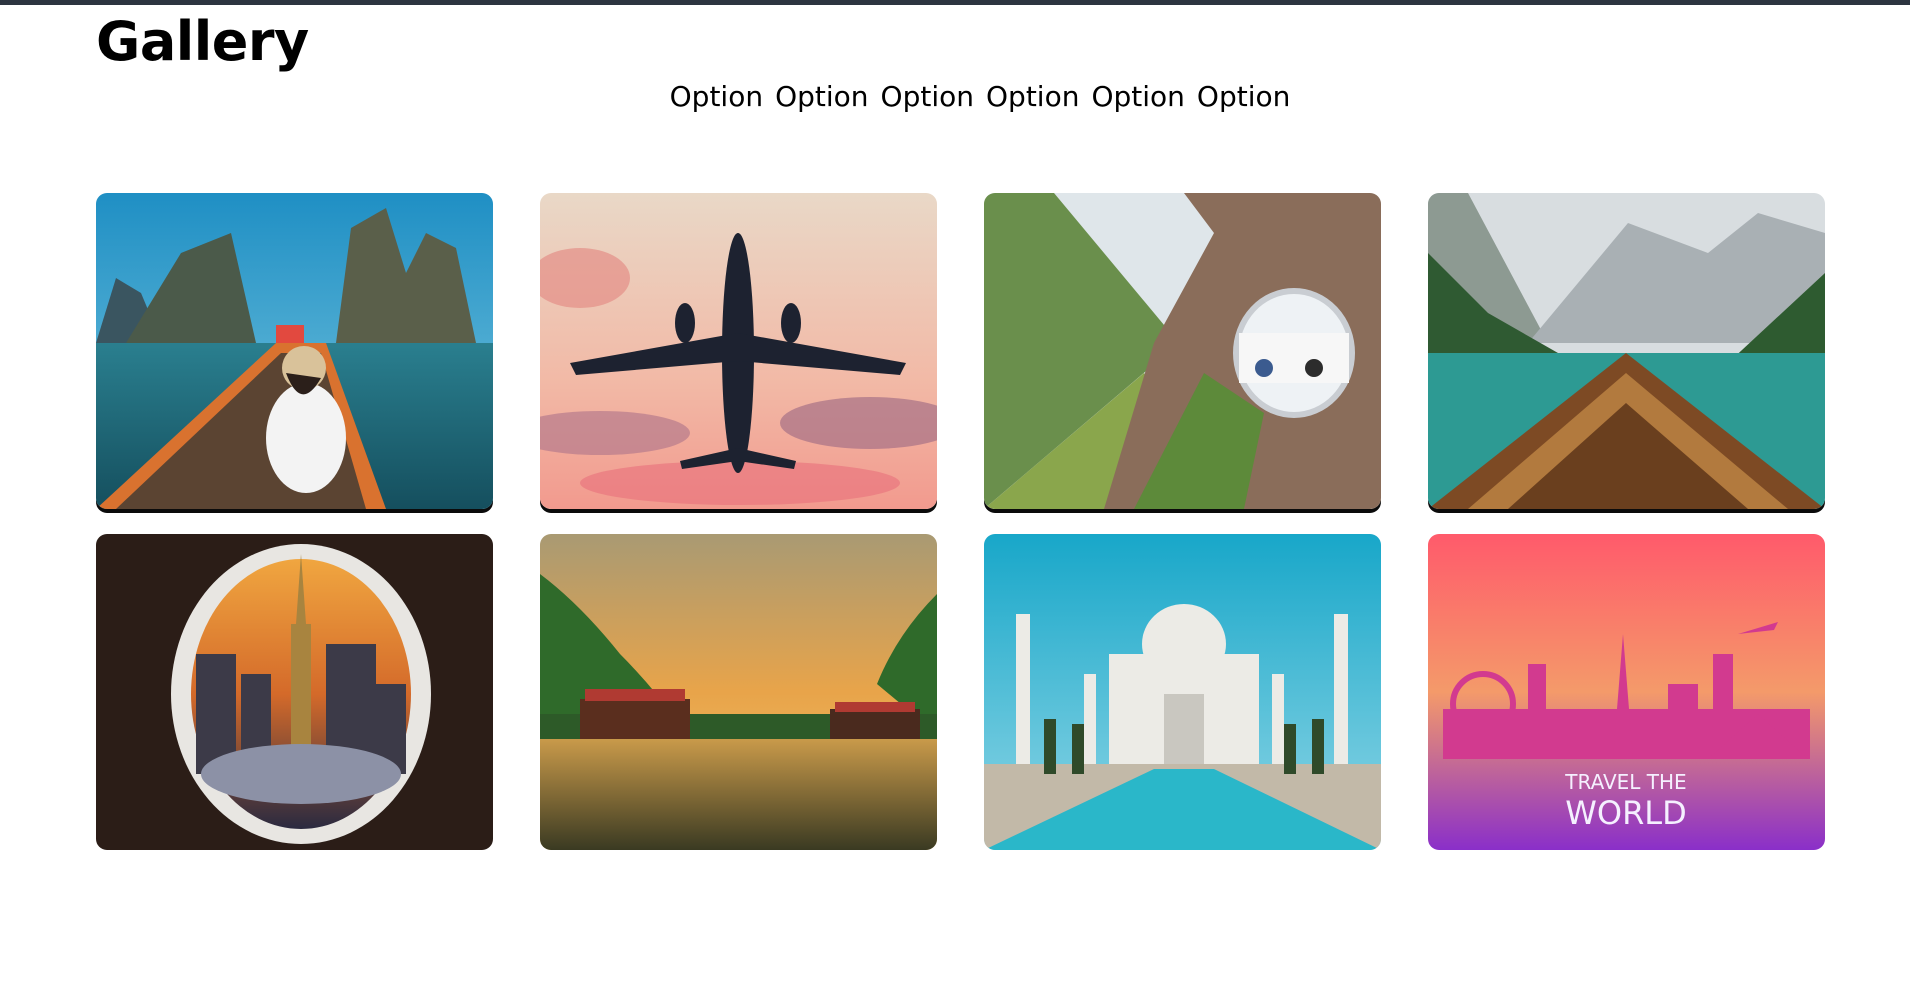 Image resolution: width=1910 pixels, height=1006 pixels. What do you see at coordinates (1032, 96) in the screenshot?
I see `nav-option-4: Option` at bounding box center [1032, 96].